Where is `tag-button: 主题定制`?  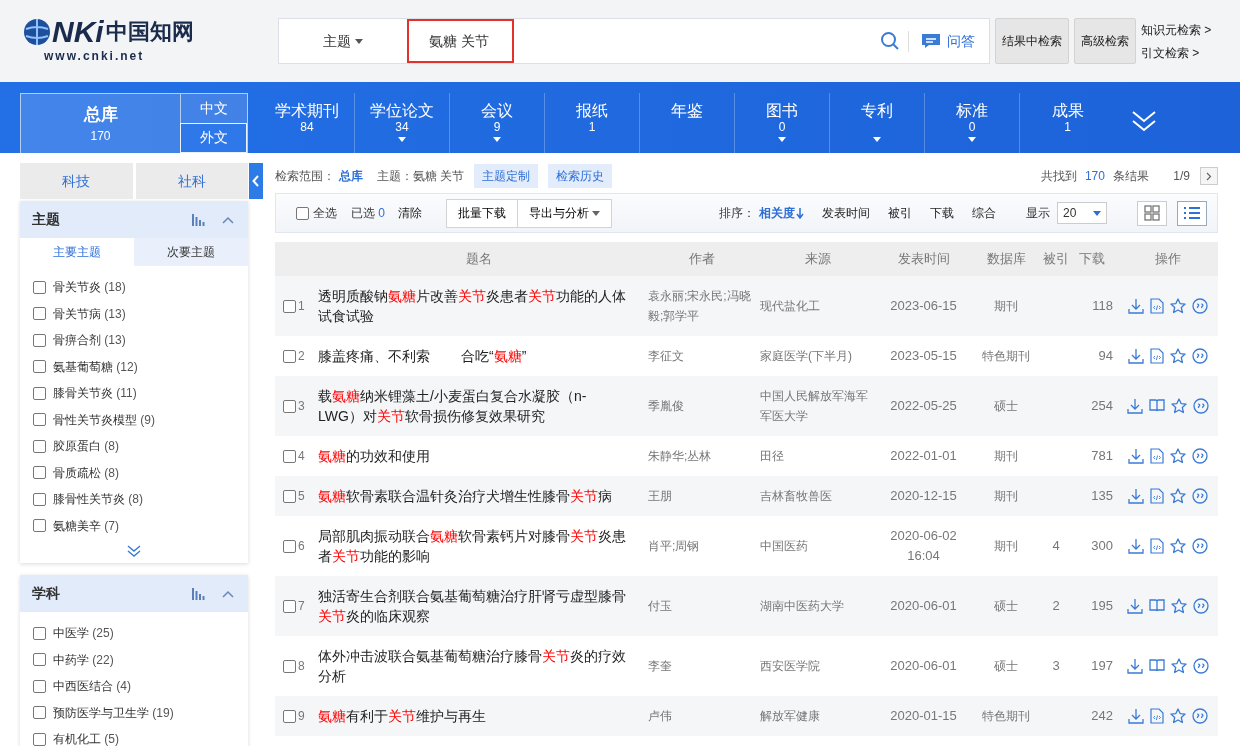 tag-button: 主题定制 is located at coordinates (506, 176).